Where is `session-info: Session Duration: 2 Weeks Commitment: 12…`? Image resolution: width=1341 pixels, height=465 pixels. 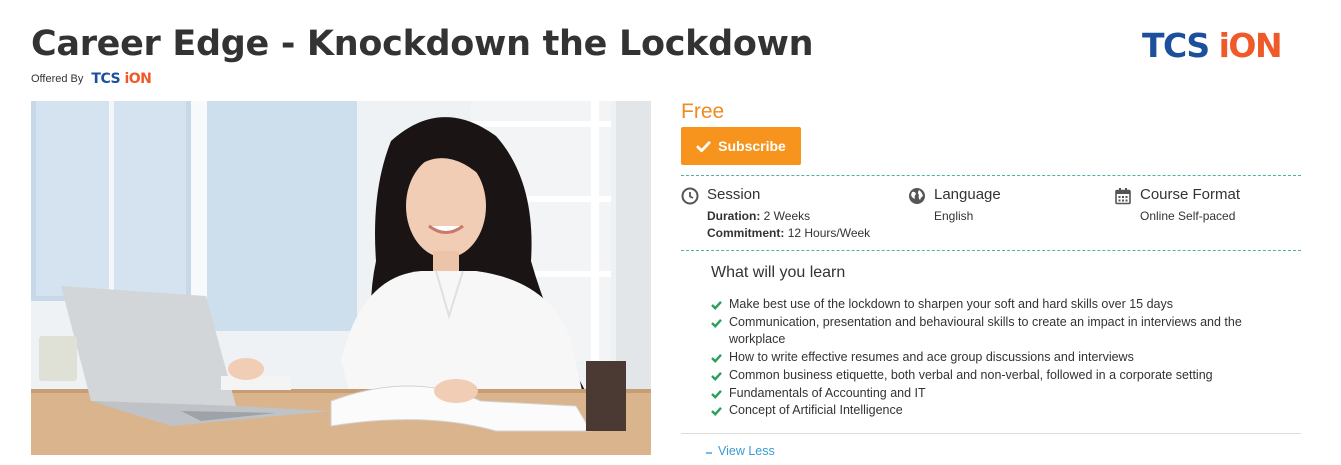 session-info: Session Duration: 2 Weeks Commitment: 12… is located at coordinates (775, 214).